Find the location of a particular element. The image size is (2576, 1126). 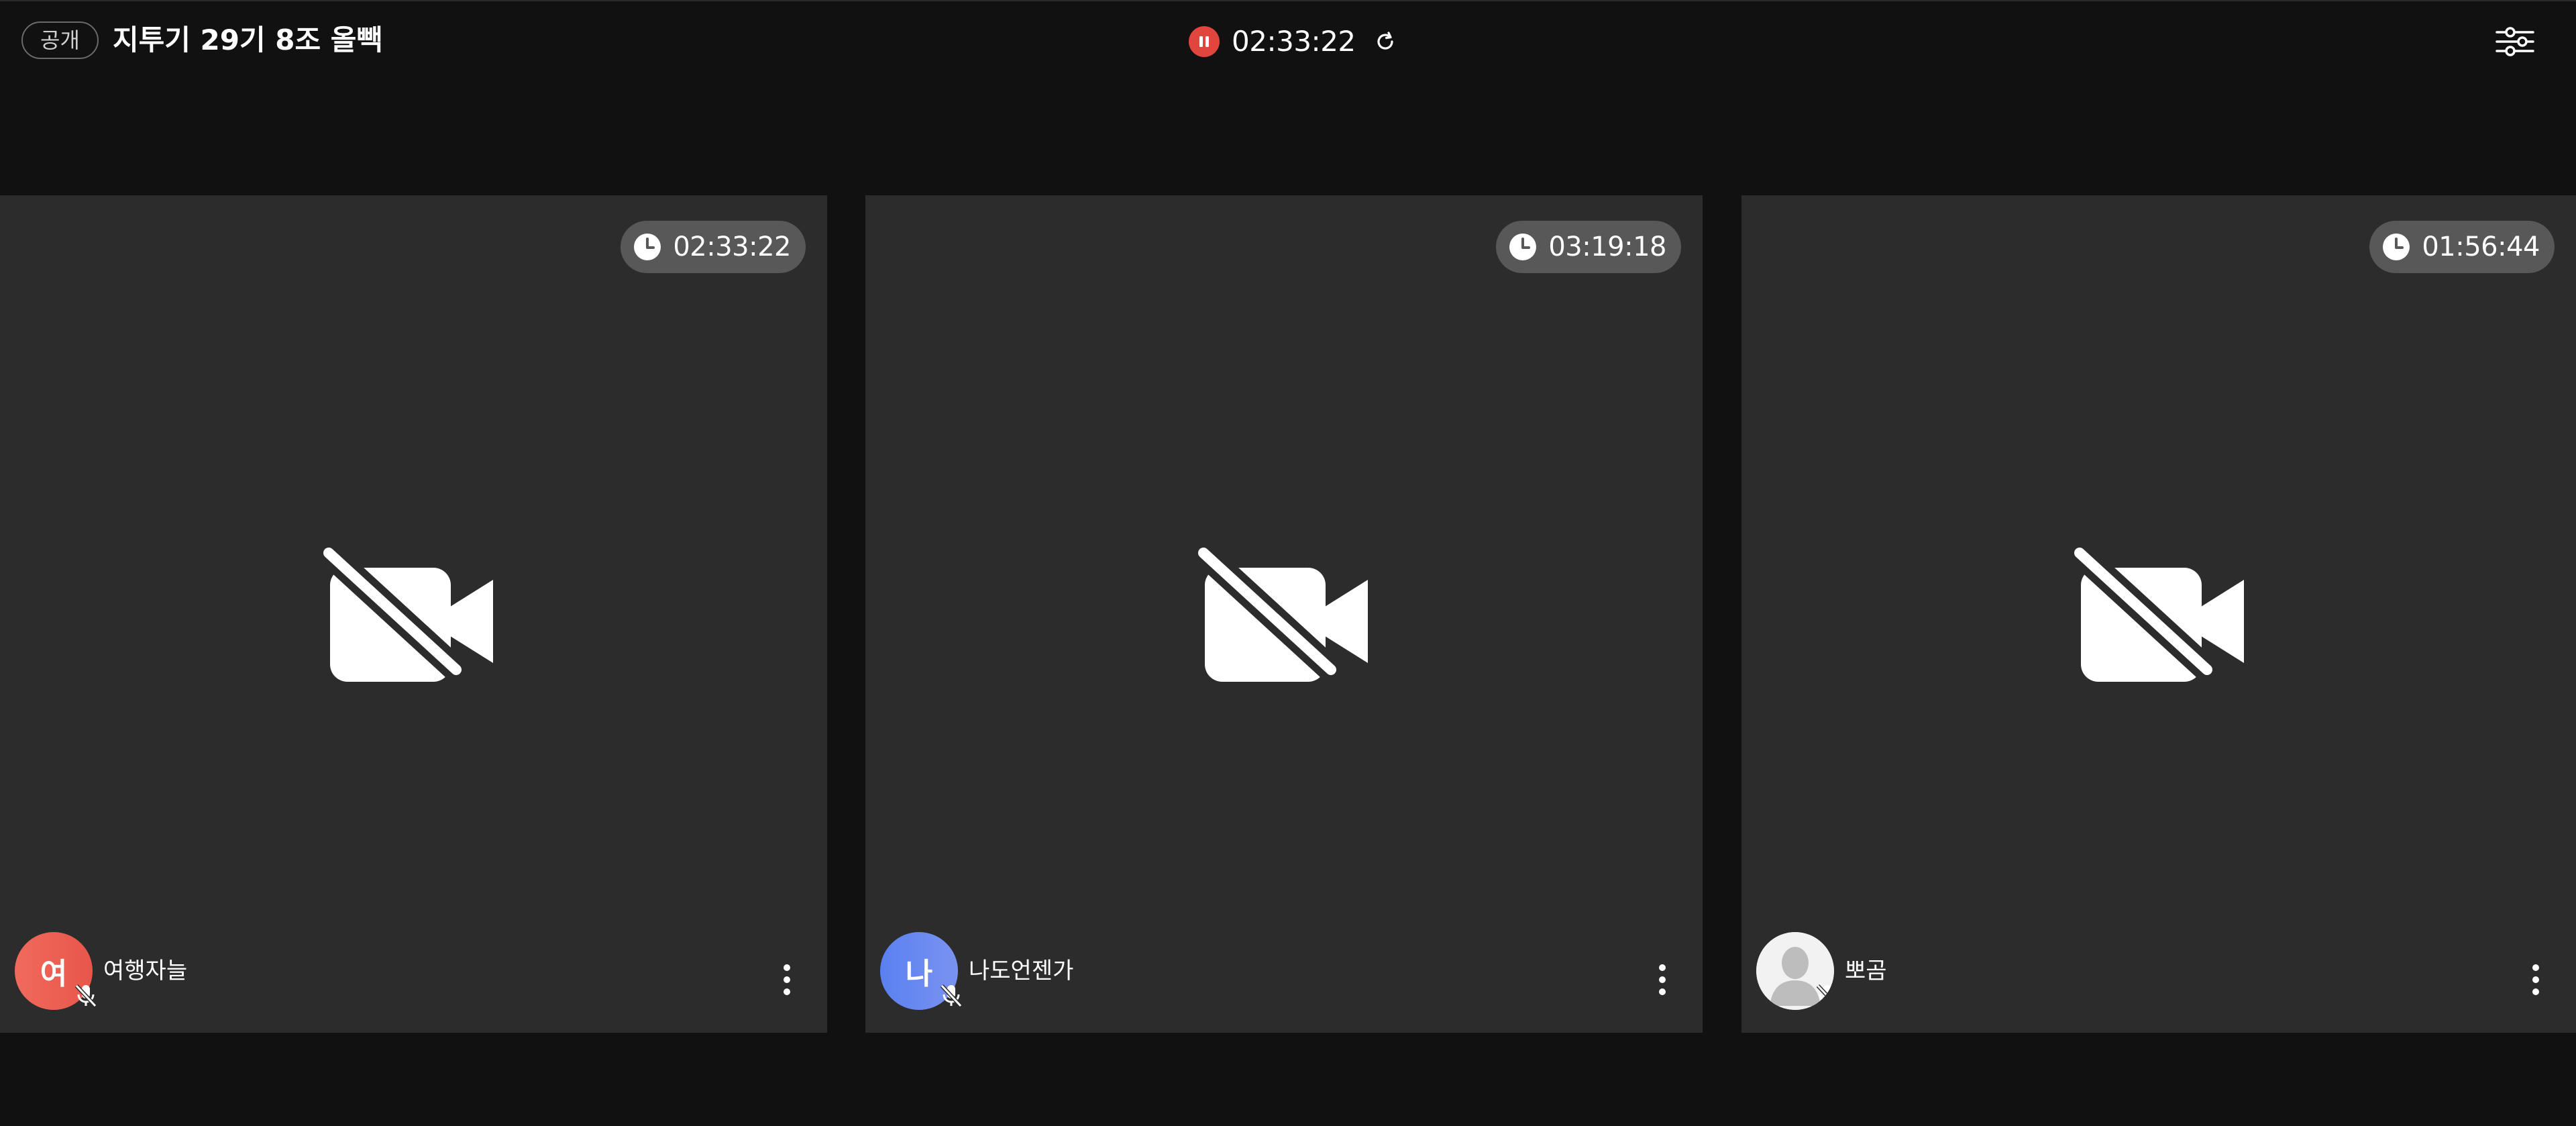

refresh-button is located at coordinates (1385, 41).